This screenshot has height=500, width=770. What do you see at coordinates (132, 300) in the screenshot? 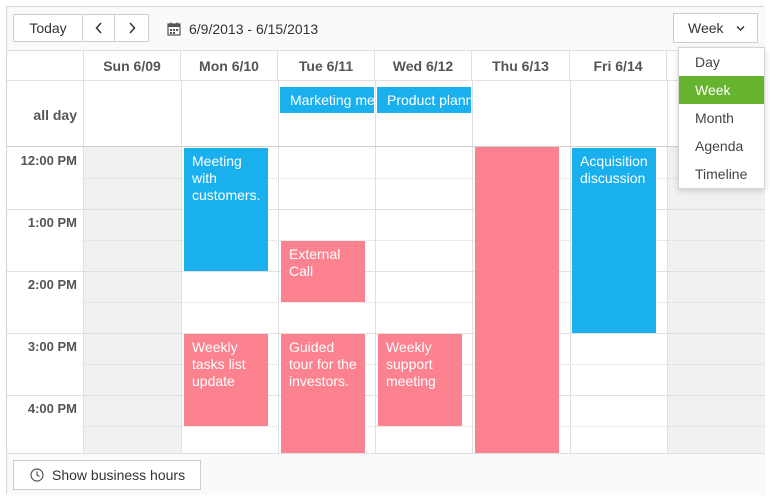
I see `sunday-column-shade` at bounding box center [132, 300].